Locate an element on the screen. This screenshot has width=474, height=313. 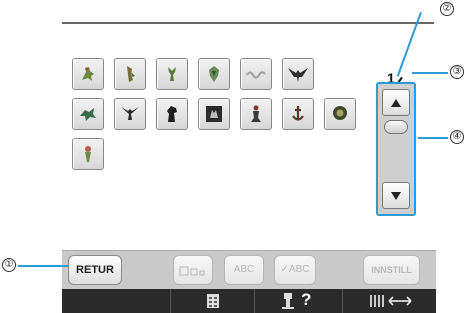
arrow-down-icon is located at coordinates (396, 196).